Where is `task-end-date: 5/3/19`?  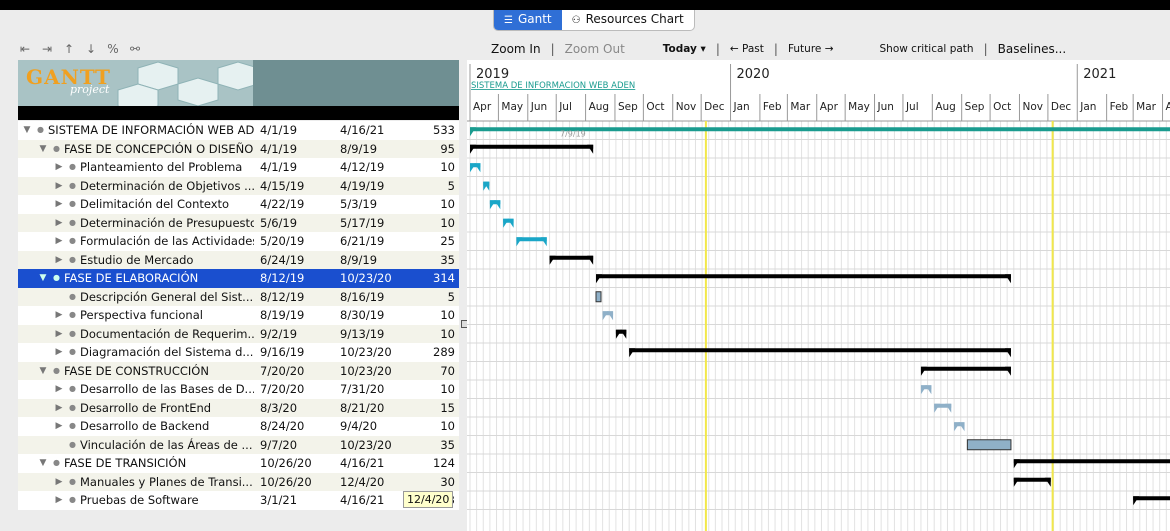
task-end-date: 5/3/19 is located at coordinates (358, 204).